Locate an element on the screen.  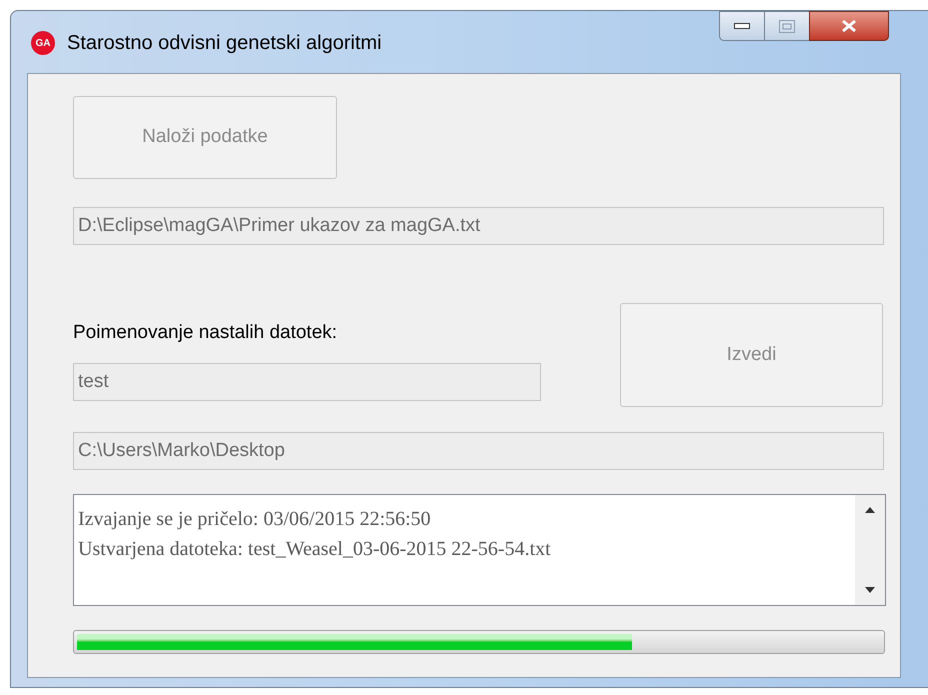
logo-icon: GA is located at coordinates (43, 43).